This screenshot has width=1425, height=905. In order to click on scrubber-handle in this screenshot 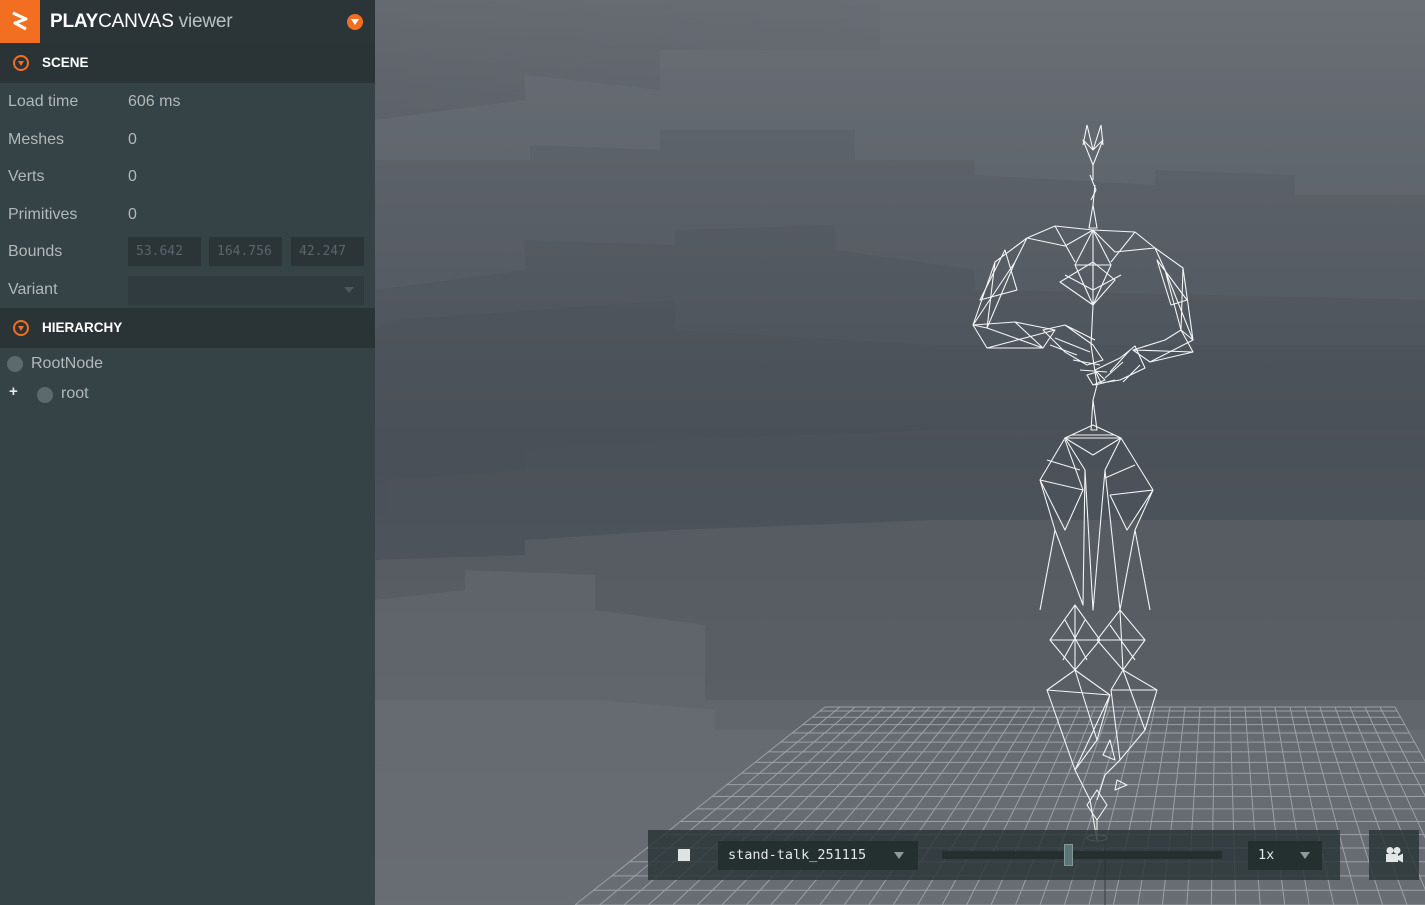, I will do `click(1068, 855)`.